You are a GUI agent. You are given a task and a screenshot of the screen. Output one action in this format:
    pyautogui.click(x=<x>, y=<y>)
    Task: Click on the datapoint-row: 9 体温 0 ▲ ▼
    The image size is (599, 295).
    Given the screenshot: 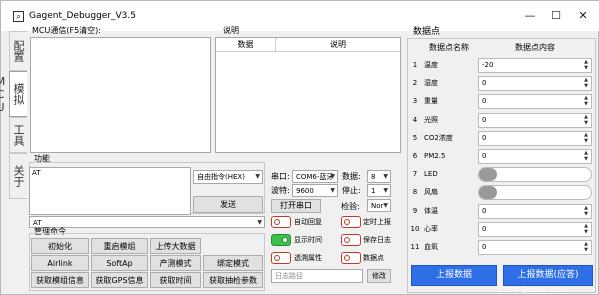 What is the action you would take?
    pyautogui.click(x=501, y=211)
    